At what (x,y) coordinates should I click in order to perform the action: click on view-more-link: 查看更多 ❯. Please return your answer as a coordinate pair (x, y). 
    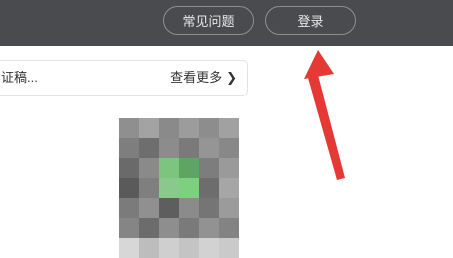
    Looking at the image, I should click on (203, 78).